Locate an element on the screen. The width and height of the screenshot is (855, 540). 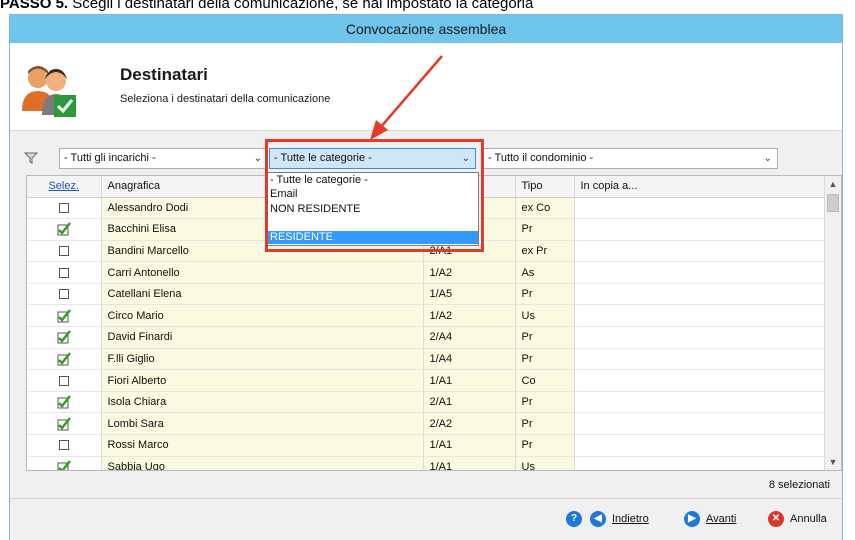
table-row: Rossi Marco 1/A1 Pr is located at coordinates (426, 445).